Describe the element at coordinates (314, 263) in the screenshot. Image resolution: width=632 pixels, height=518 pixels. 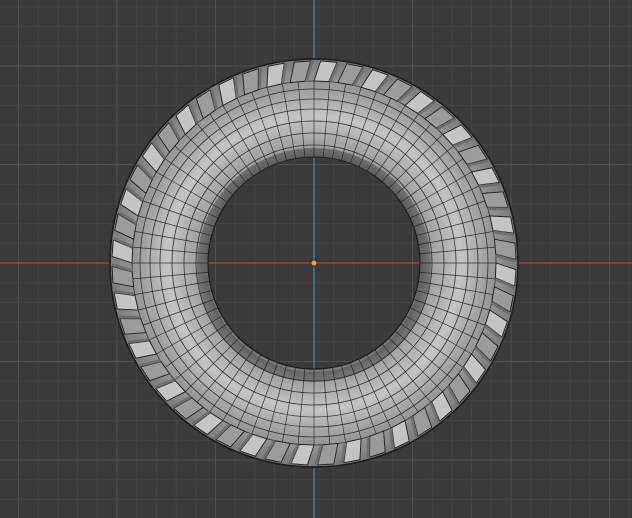
I see `origin-point` at that location.